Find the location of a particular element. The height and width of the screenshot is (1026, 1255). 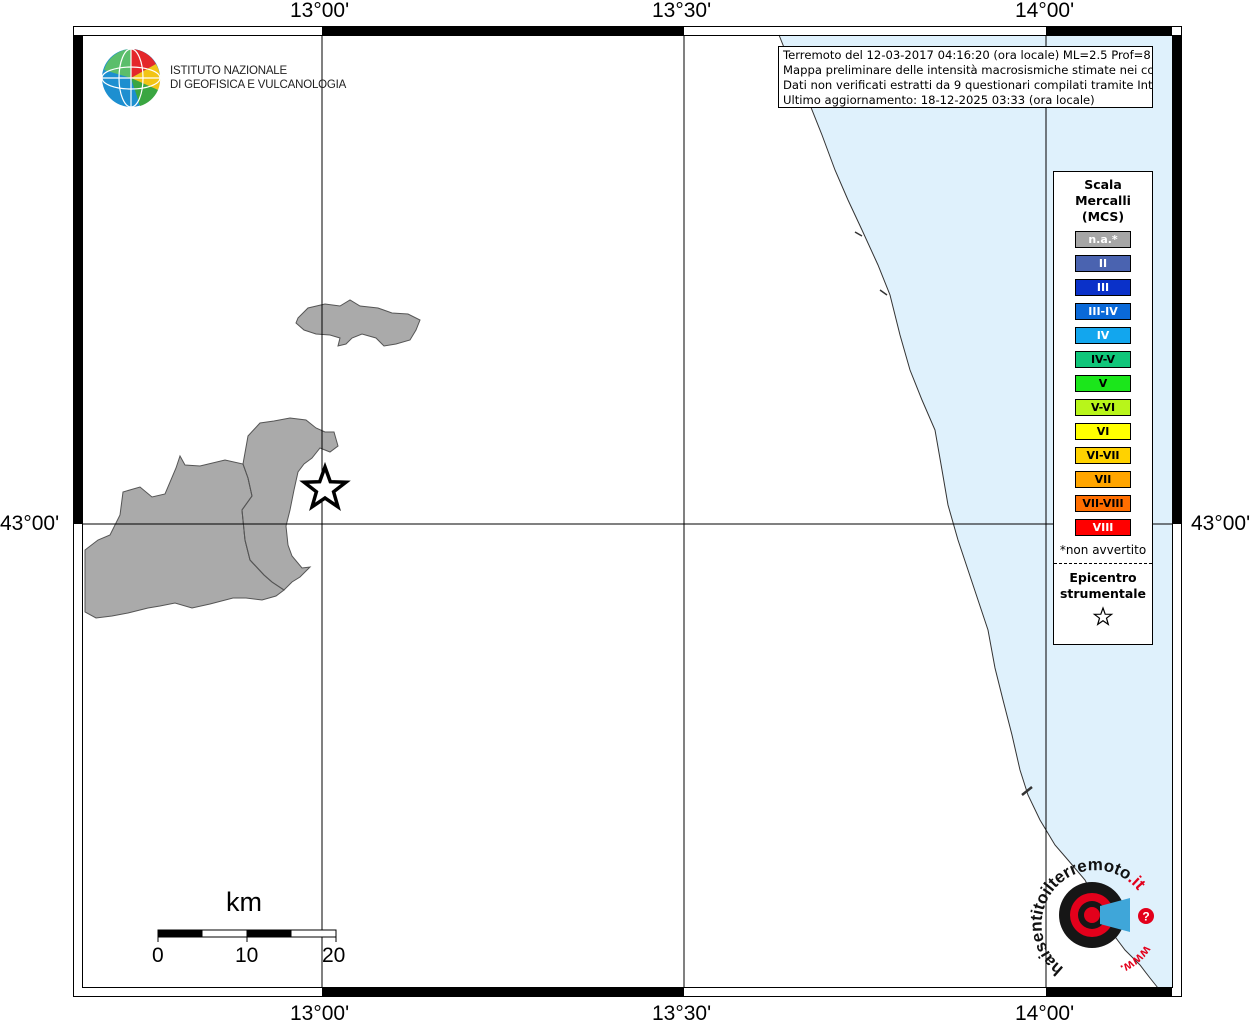

scale-tick-10: 10 is located at coordinates (247, 955).